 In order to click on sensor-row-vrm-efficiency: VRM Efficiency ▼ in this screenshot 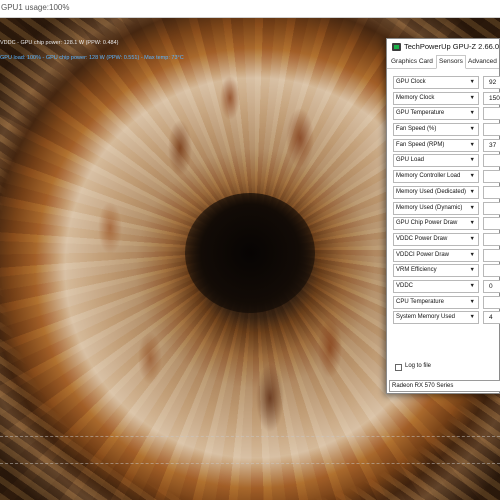, I will do `click(446, 271)`.